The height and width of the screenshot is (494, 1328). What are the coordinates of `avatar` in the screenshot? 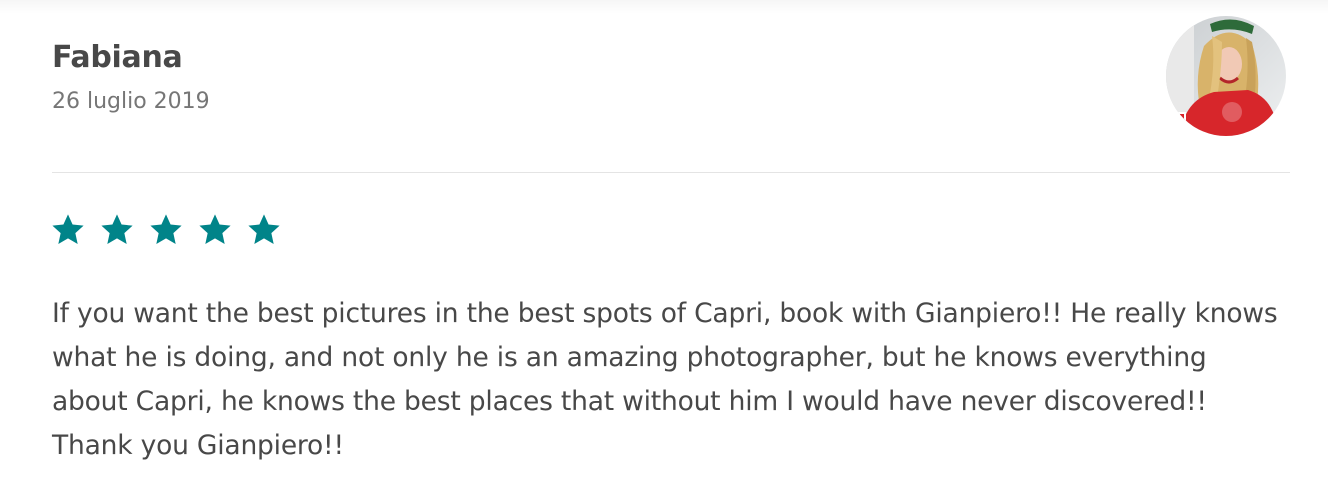 It's located at (1226, 76).